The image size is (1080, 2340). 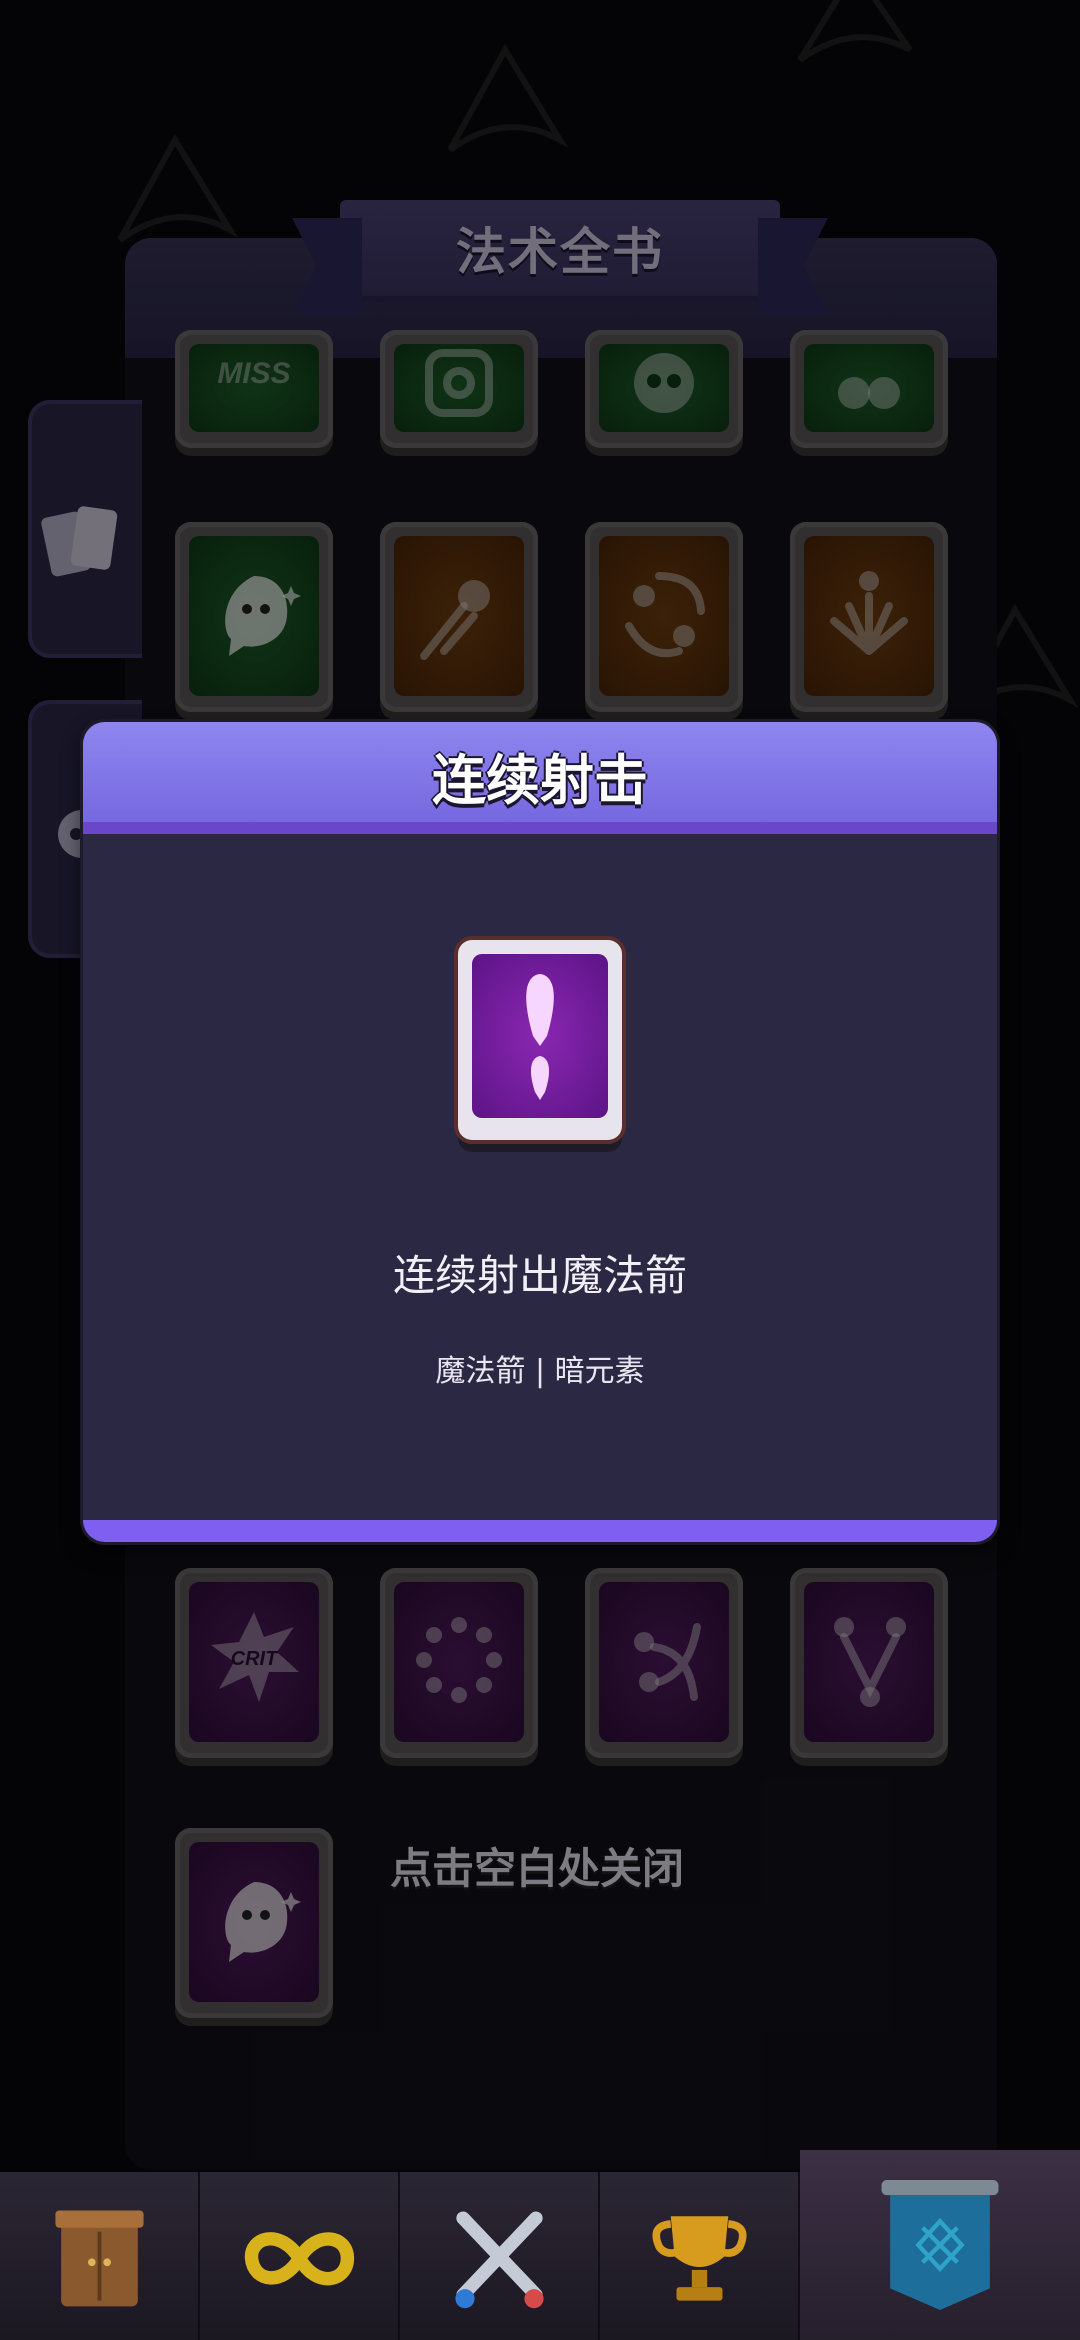 I want to click on dialog-footer-bar, so click(x=540, y=1531).